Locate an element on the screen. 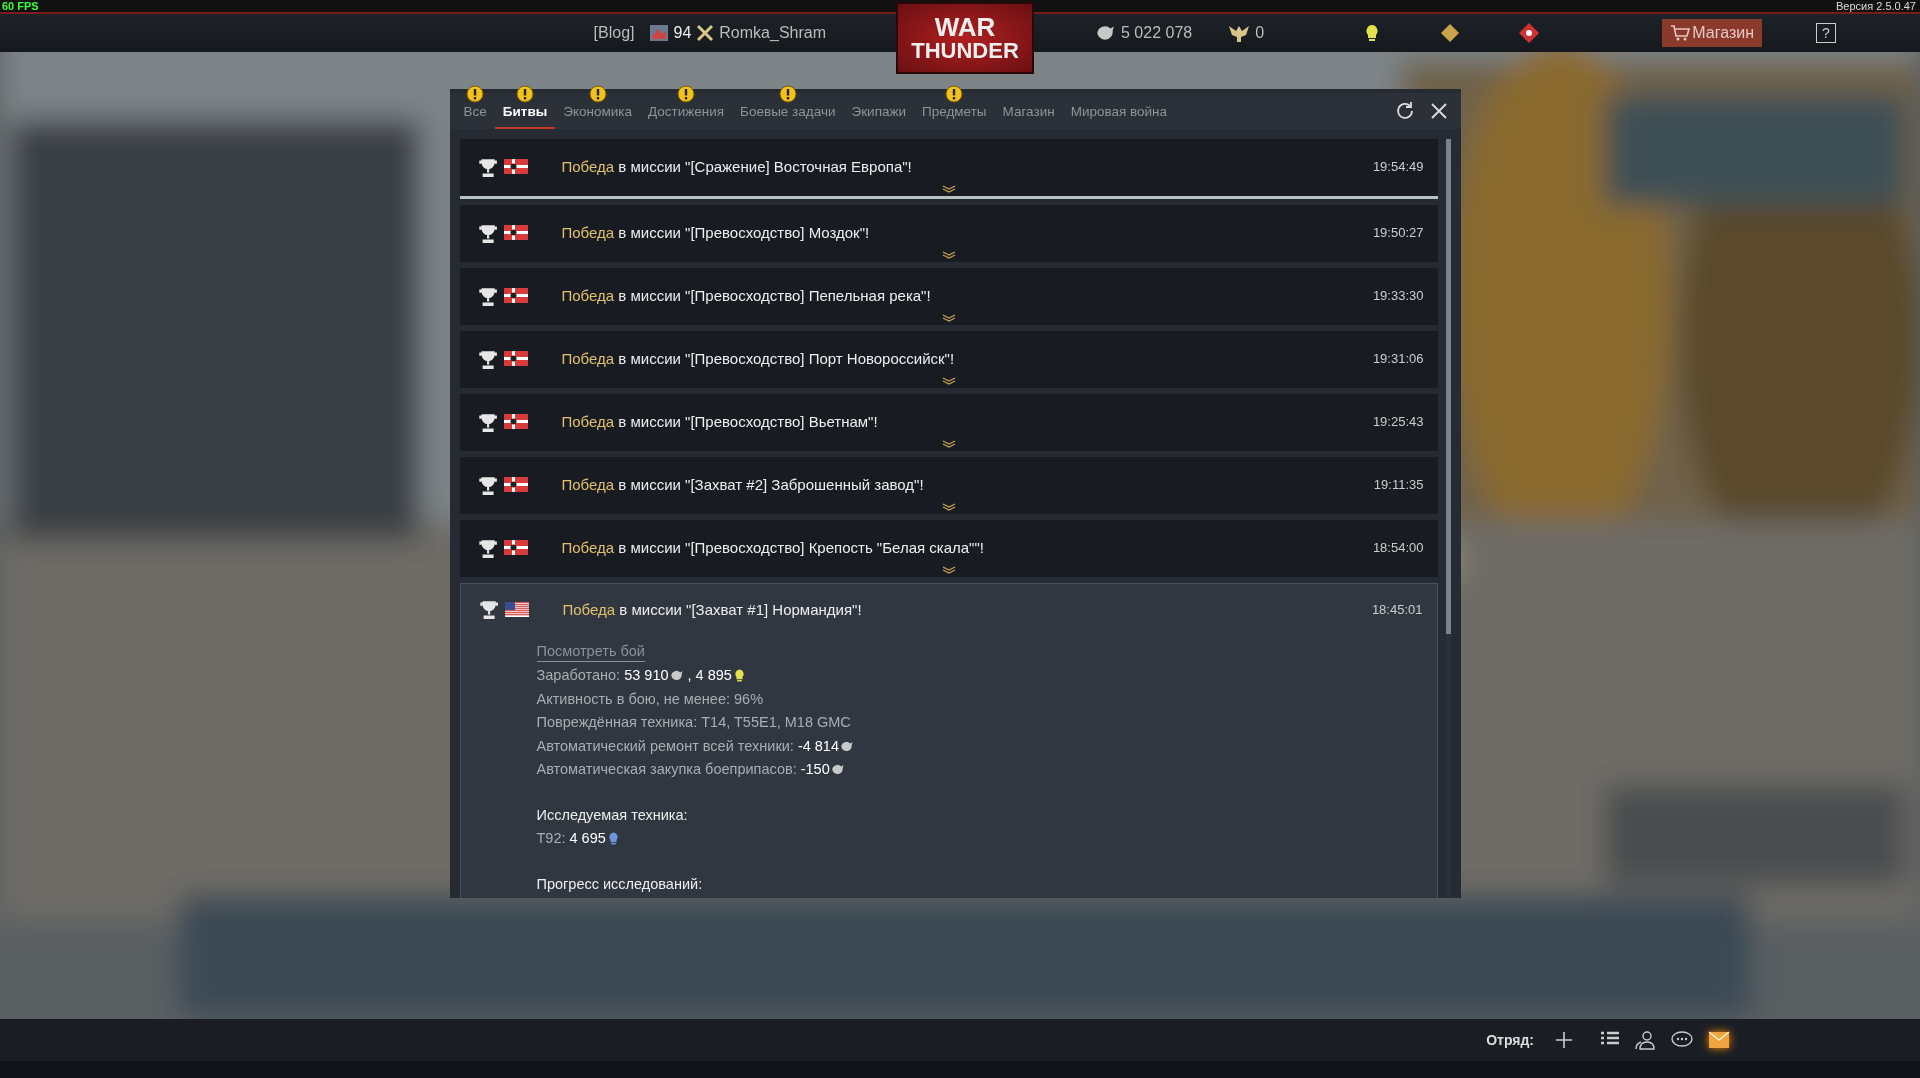 The height and width of the screenshot is (1078, 1920). entry-message: Победа в миссии "[Превосходство] Пепельная река"! is located at coordinates (746, 295).